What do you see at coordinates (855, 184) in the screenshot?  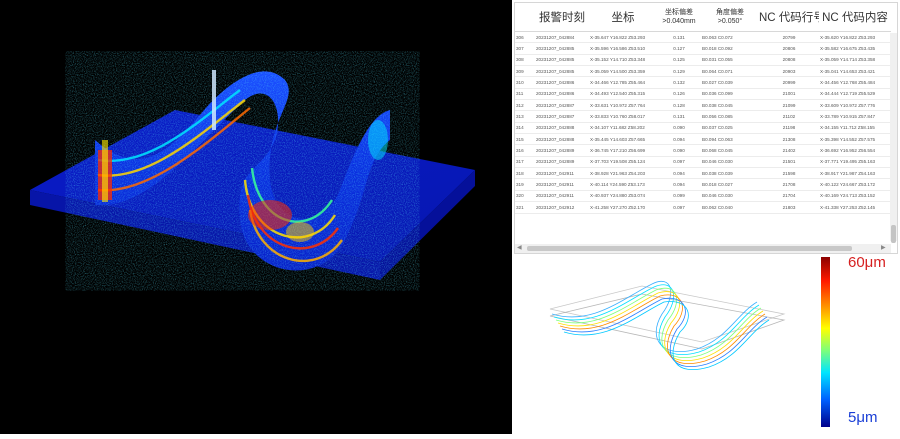 I see `table-cell: X-40.122 Y24.667 Z53.172` at bounding box center [855, 184].